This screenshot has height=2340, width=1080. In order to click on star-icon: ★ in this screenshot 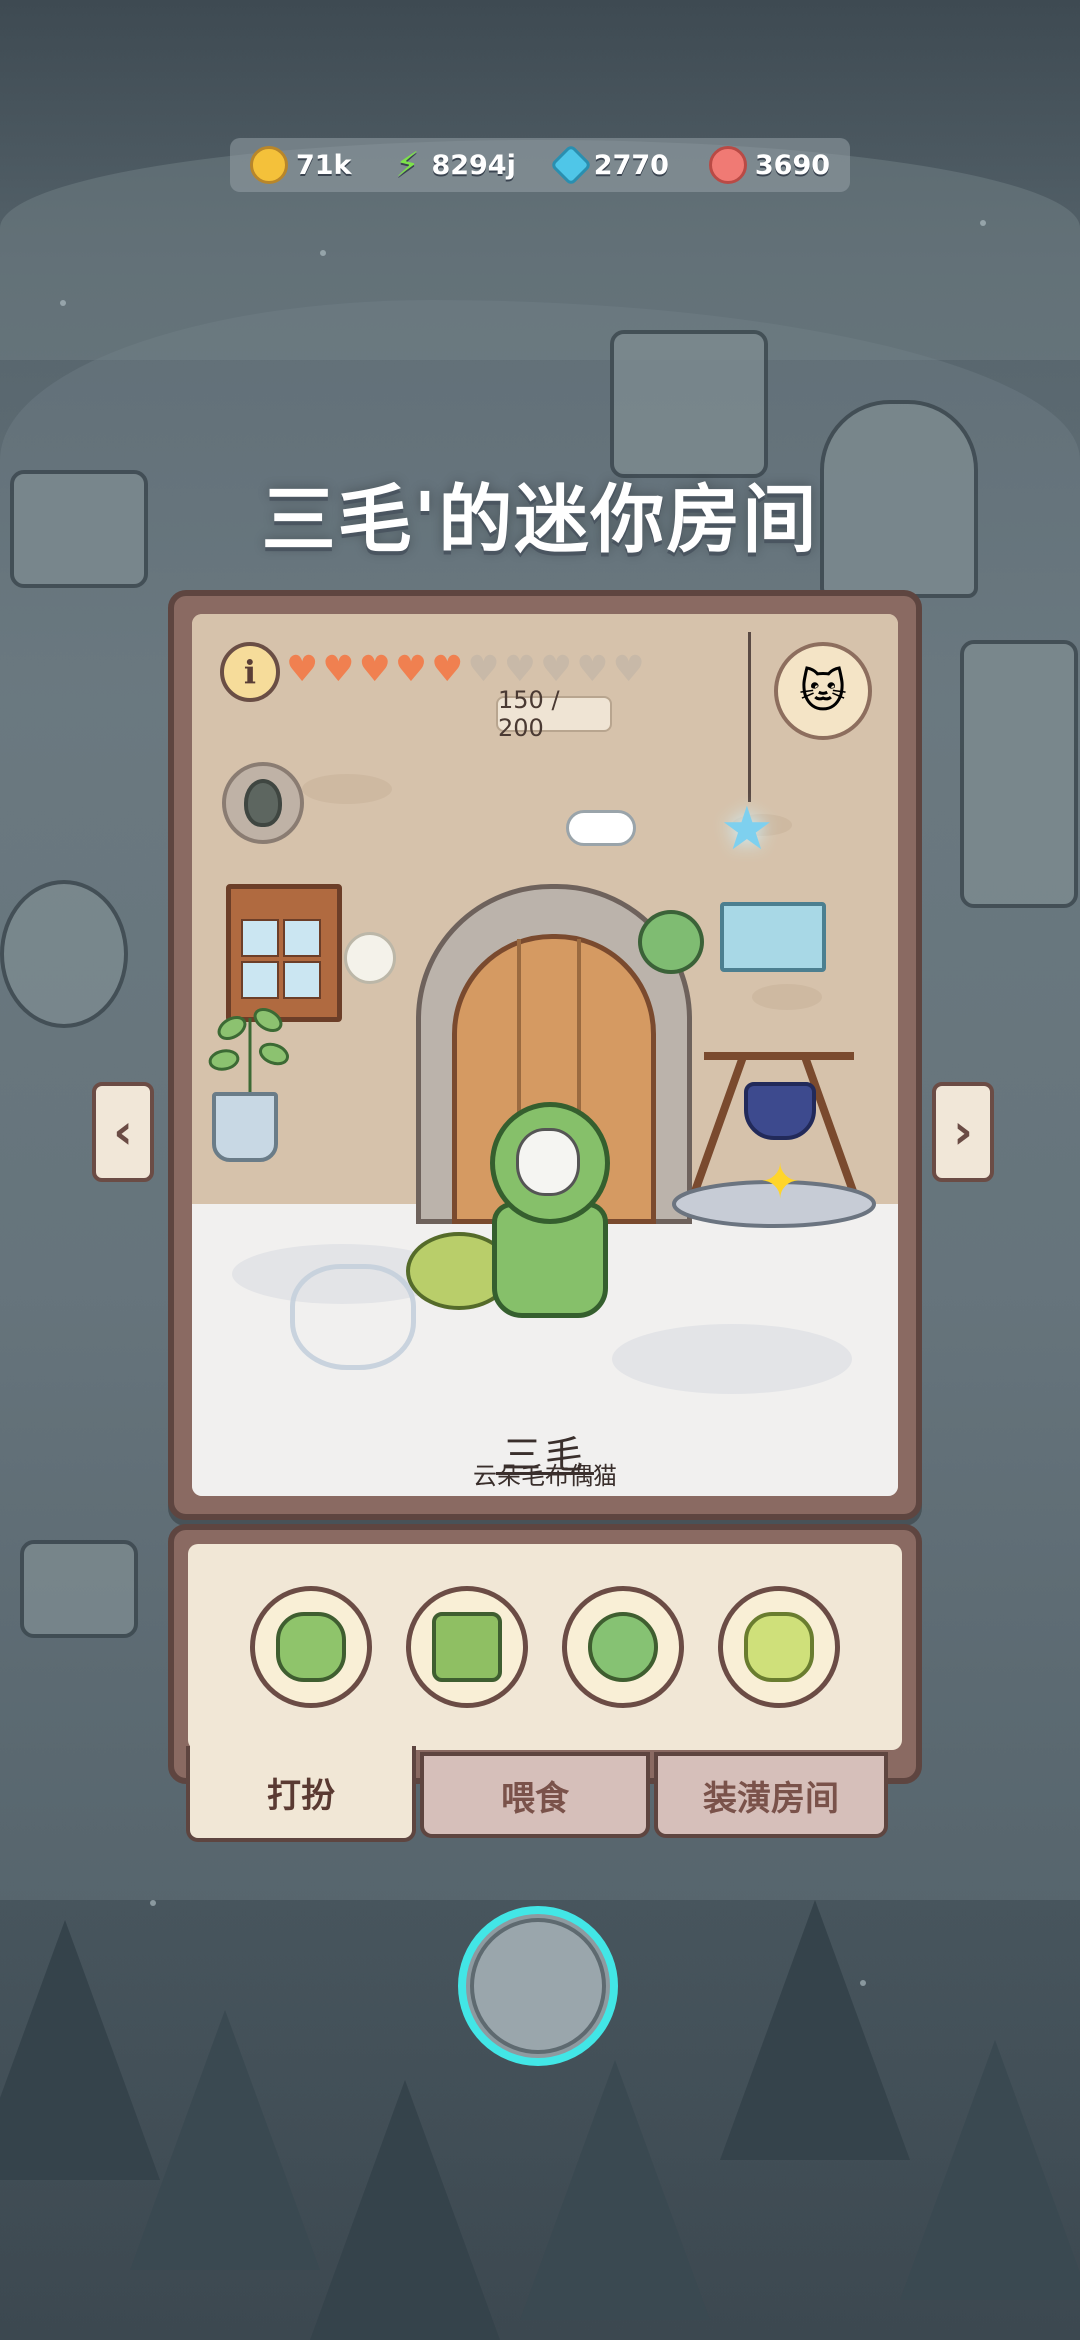, I will do `click(747, 829)`.